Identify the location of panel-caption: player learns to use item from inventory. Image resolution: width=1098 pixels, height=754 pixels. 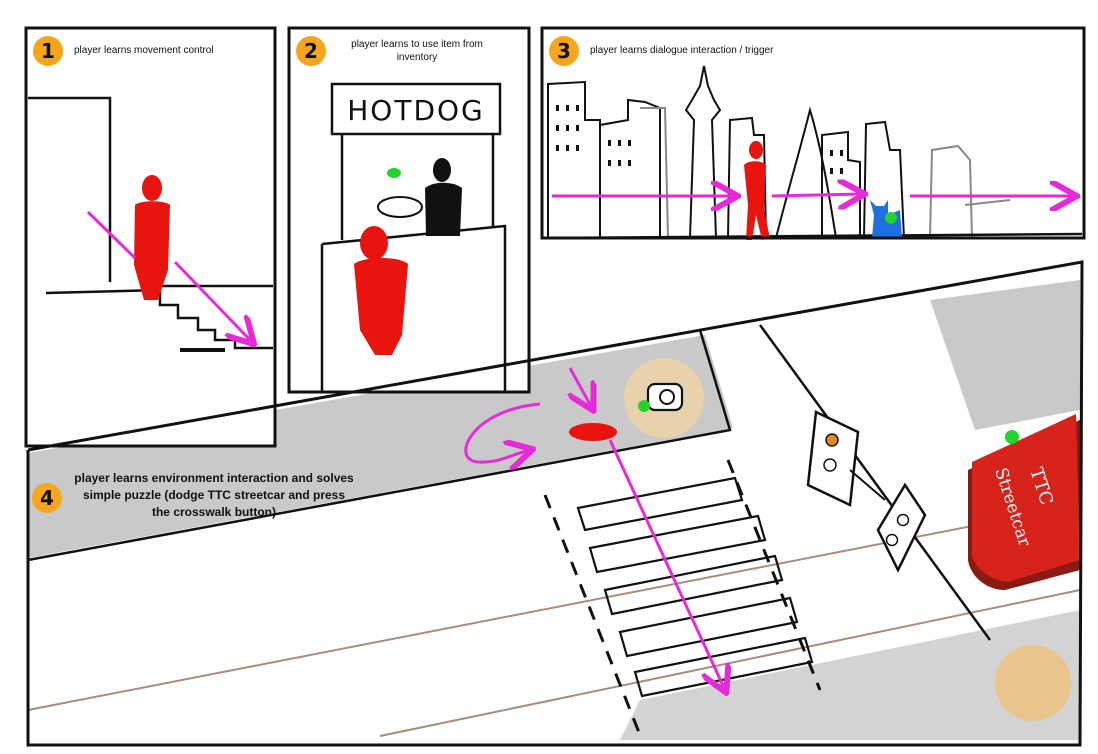
(417, 51).